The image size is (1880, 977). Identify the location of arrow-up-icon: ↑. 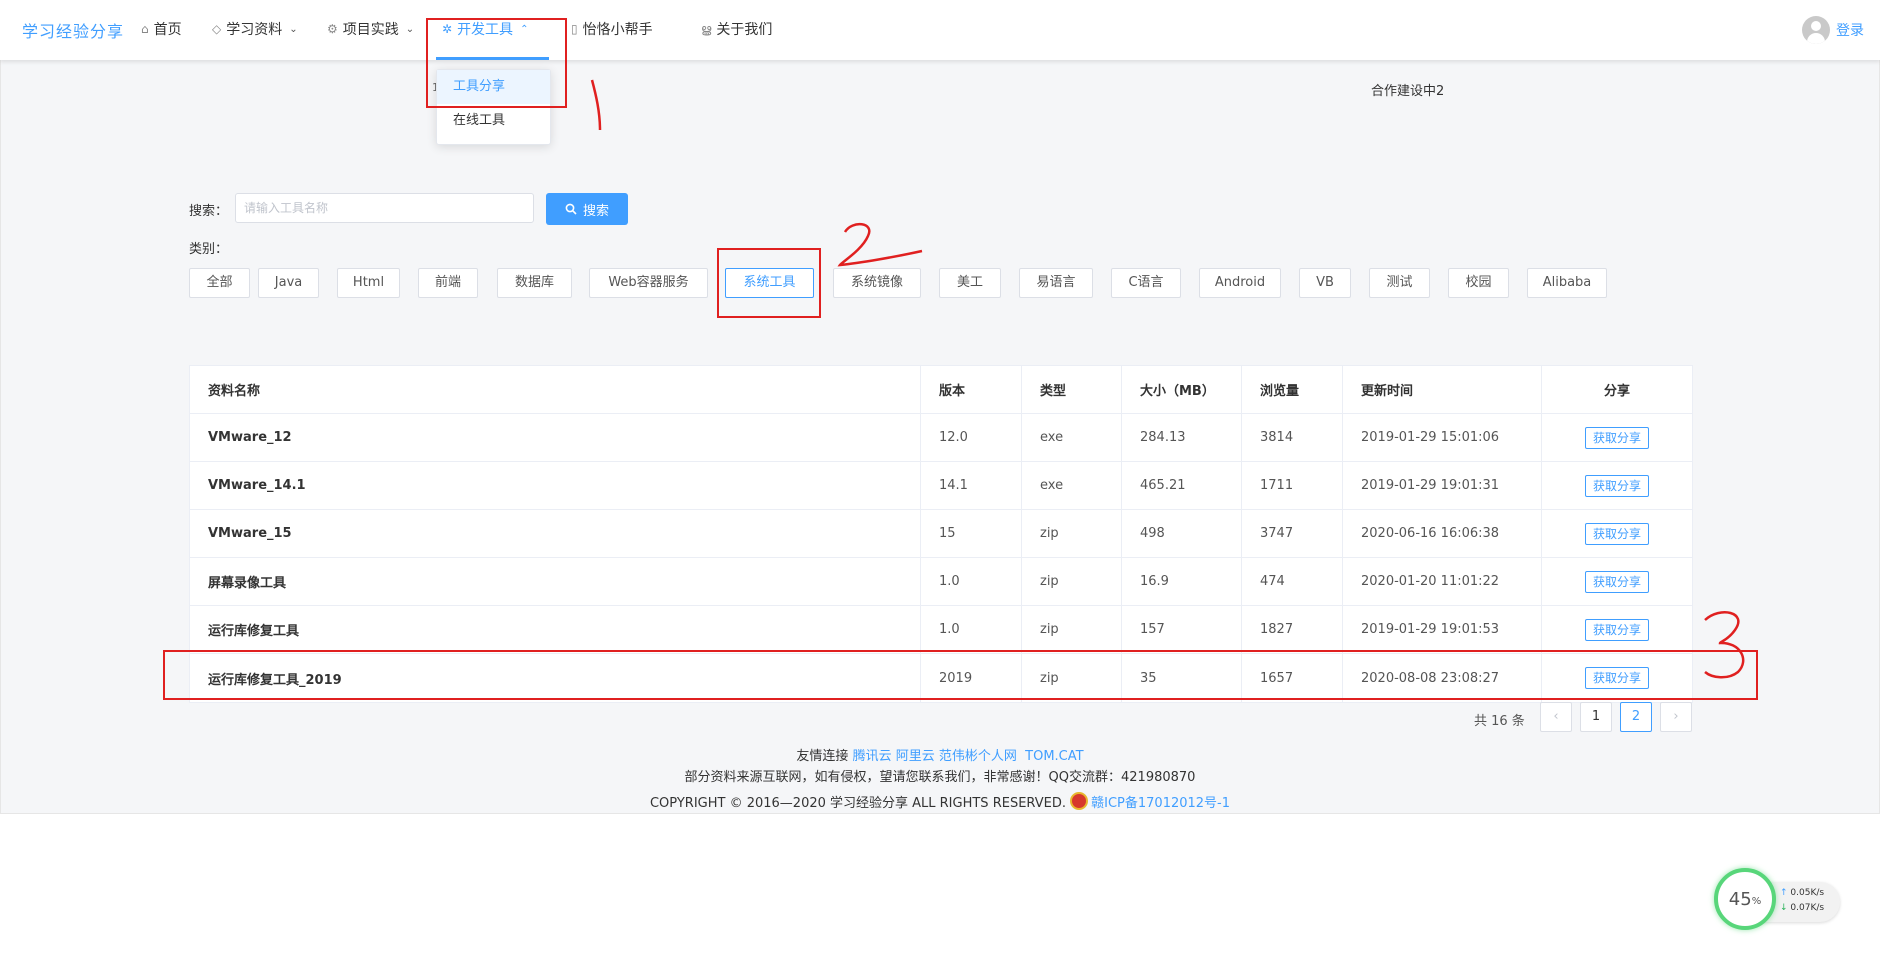
(1784, 893).